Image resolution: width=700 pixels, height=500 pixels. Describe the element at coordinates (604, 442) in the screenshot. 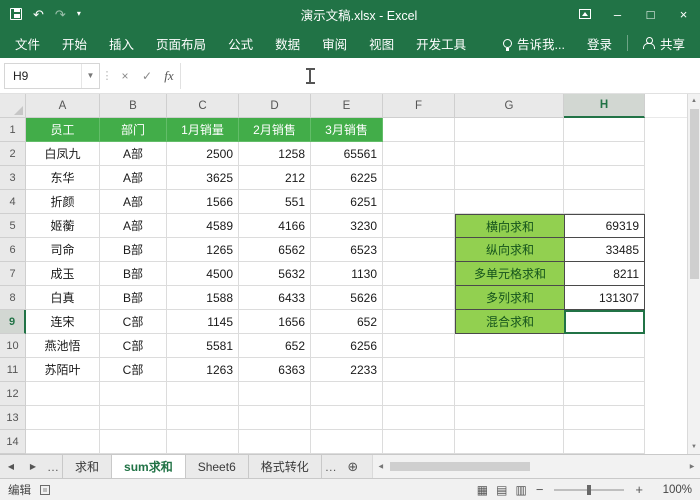

I see `cell-H14` at that location.